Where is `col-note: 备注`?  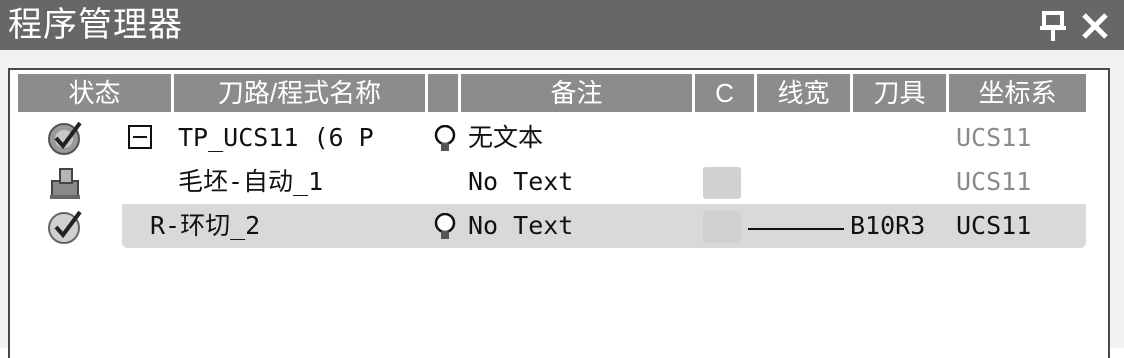
col-note: 备注 is located at coordinates (578, 93).